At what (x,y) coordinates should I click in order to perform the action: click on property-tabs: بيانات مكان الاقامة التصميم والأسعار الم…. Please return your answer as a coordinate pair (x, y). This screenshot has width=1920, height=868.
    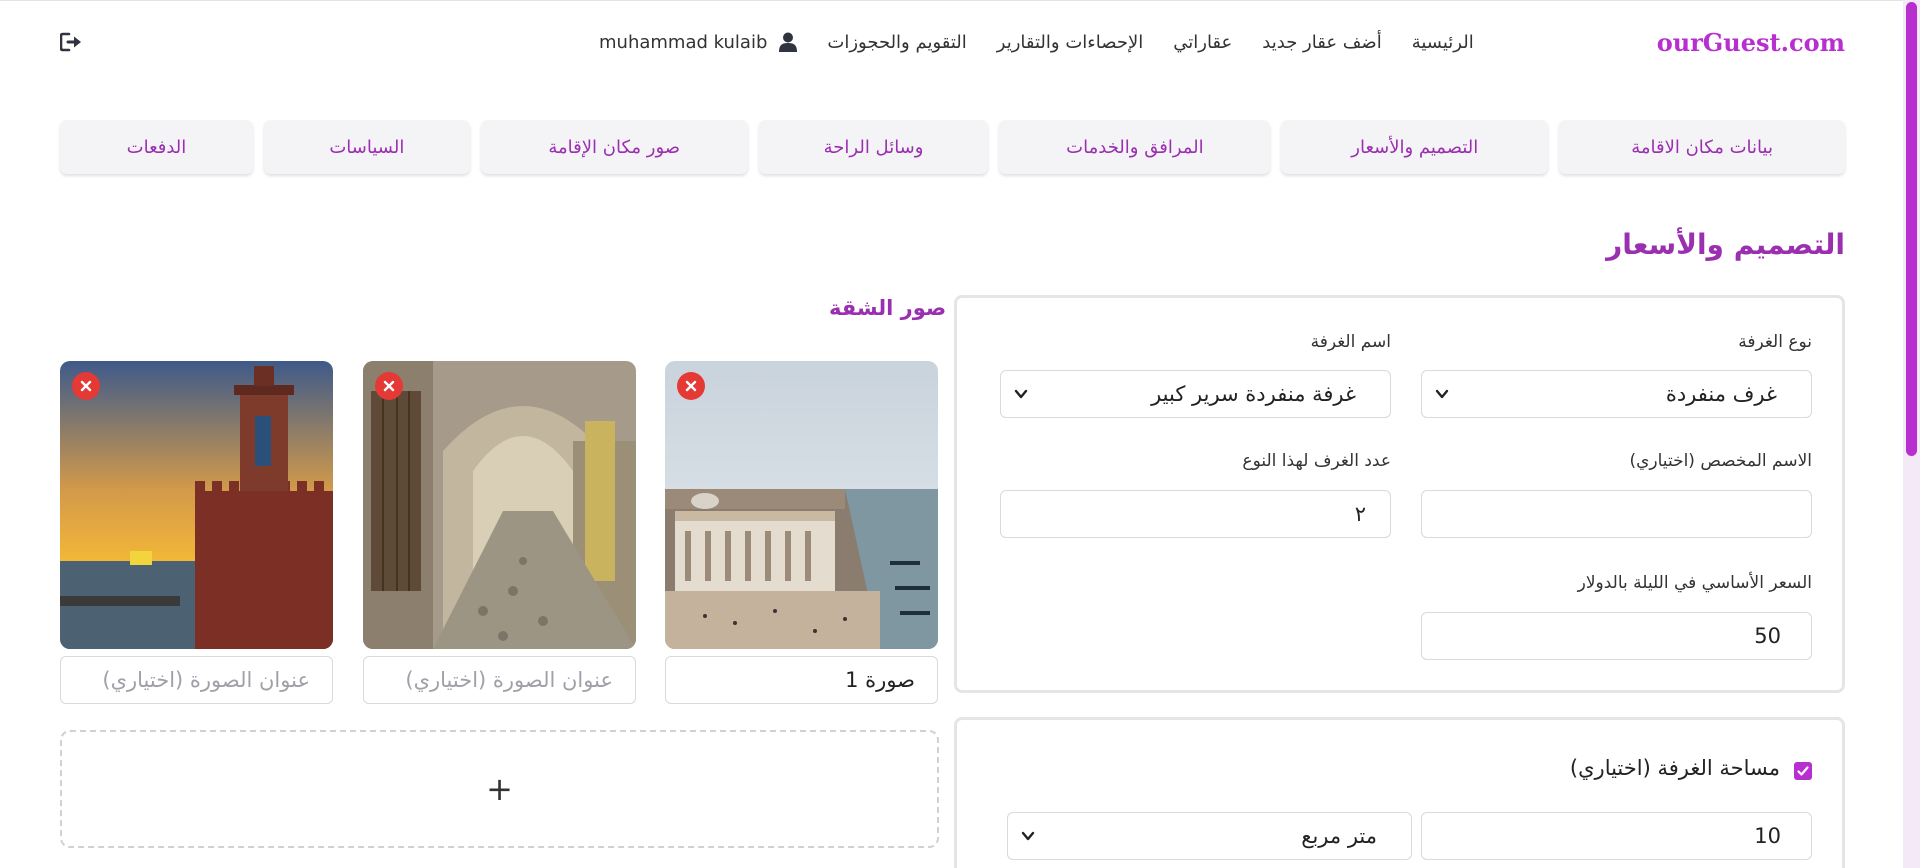
    Looking at the image, I should click on (952, 147).